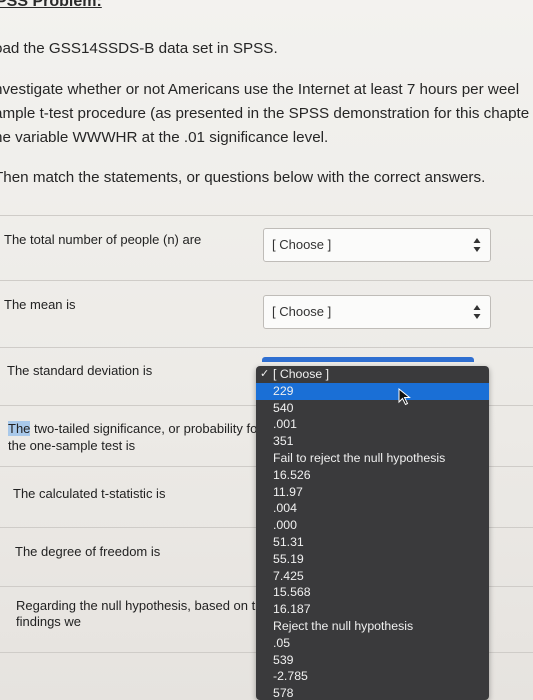  Describe the element at coordinates (103, 239) in the screenshot. I see `question-n-label: The total number of people (n) are` at that location.